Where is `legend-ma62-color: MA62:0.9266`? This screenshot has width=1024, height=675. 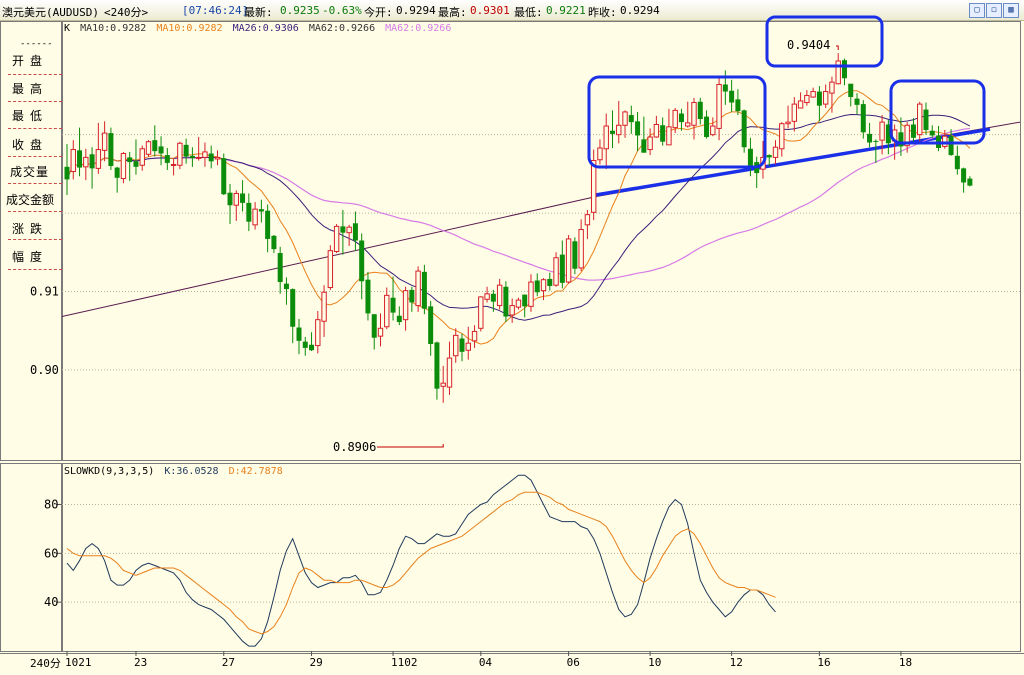
legend-ma62-color: MA62:0.9266 is located at coordinates (418, 28).